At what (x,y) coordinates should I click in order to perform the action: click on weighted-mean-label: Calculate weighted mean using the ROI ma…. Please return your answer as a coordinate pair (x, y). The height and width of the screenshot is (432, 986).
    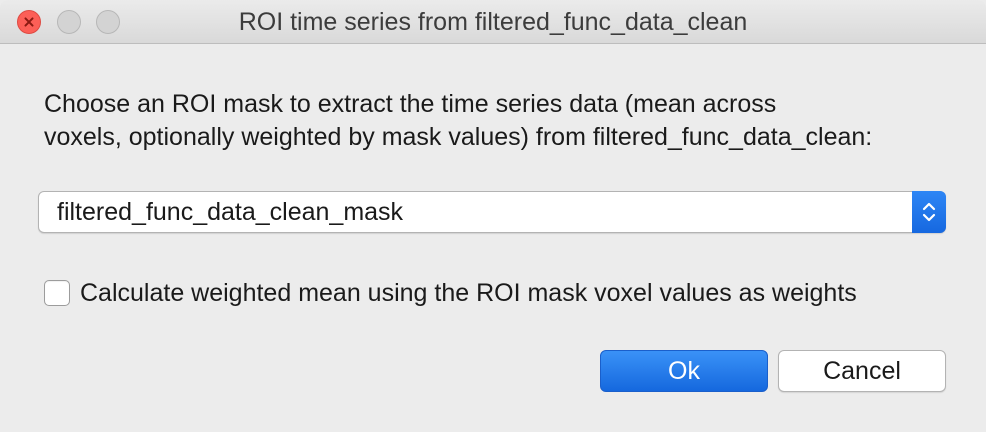
    Looking at the image, I should click on (468, 293).